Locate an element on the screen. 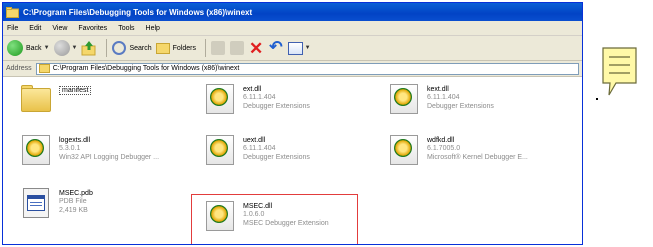 Image resolution: width=653 pixels, height=247 pixels. toolbar: Back ▼ ▼ Search Folders ✕ ↶ ▼ is located at coordinates (292, 48).